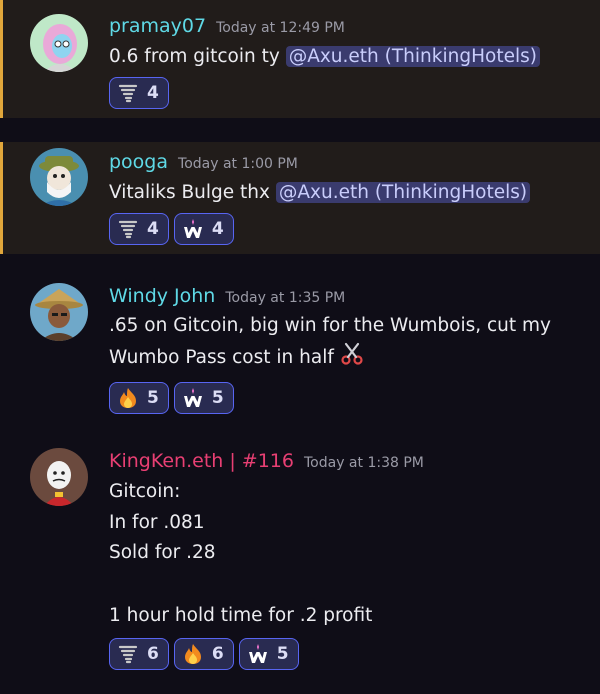 The height and width of the screenshot is (694, 600). What do you see at coordinates (363, 463) in the screenshot?
I see `timestamp: Today at 1:38 PM` at bounding box center [363, 463].